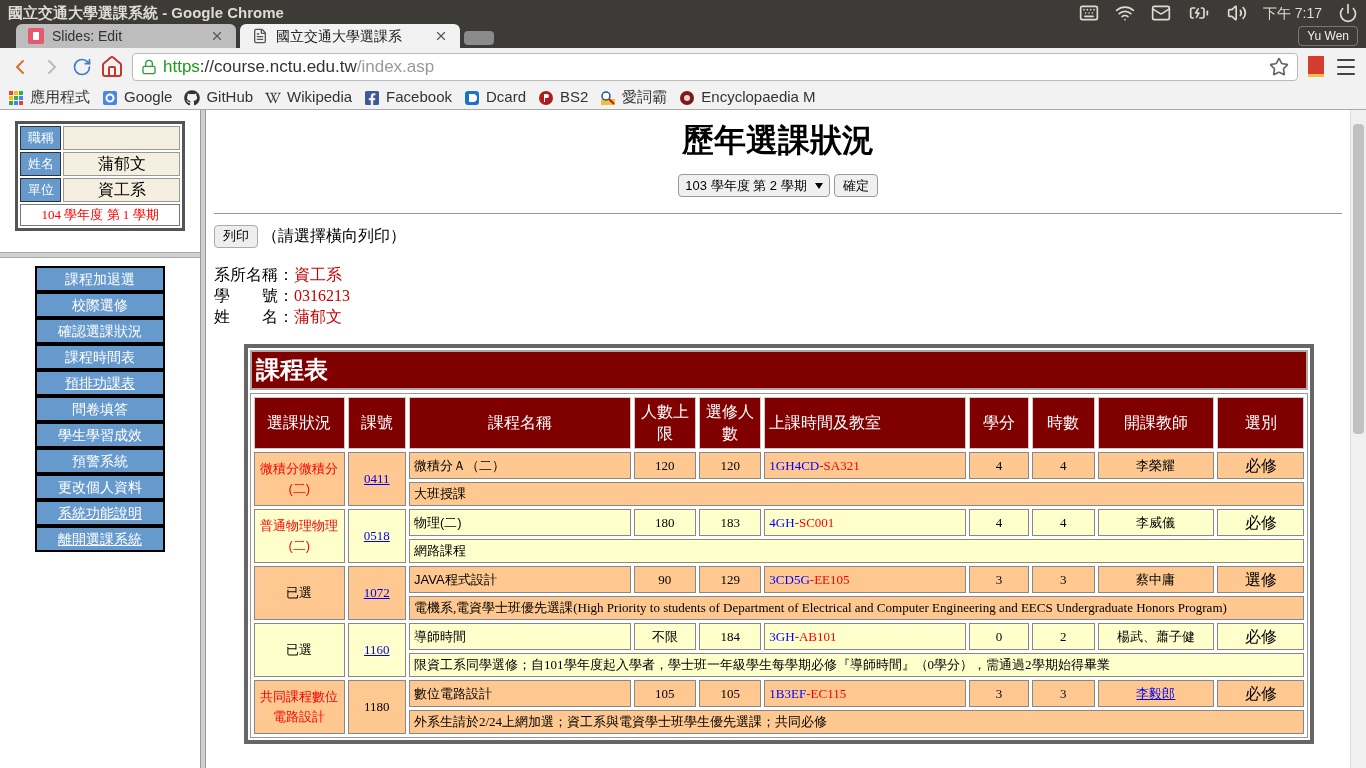 The height and width of the screenshot is (768, 1366). Describe the element at coordinates (778, 140) in the screenshot. I see `page-title: 歷年選課狀況` at that location.